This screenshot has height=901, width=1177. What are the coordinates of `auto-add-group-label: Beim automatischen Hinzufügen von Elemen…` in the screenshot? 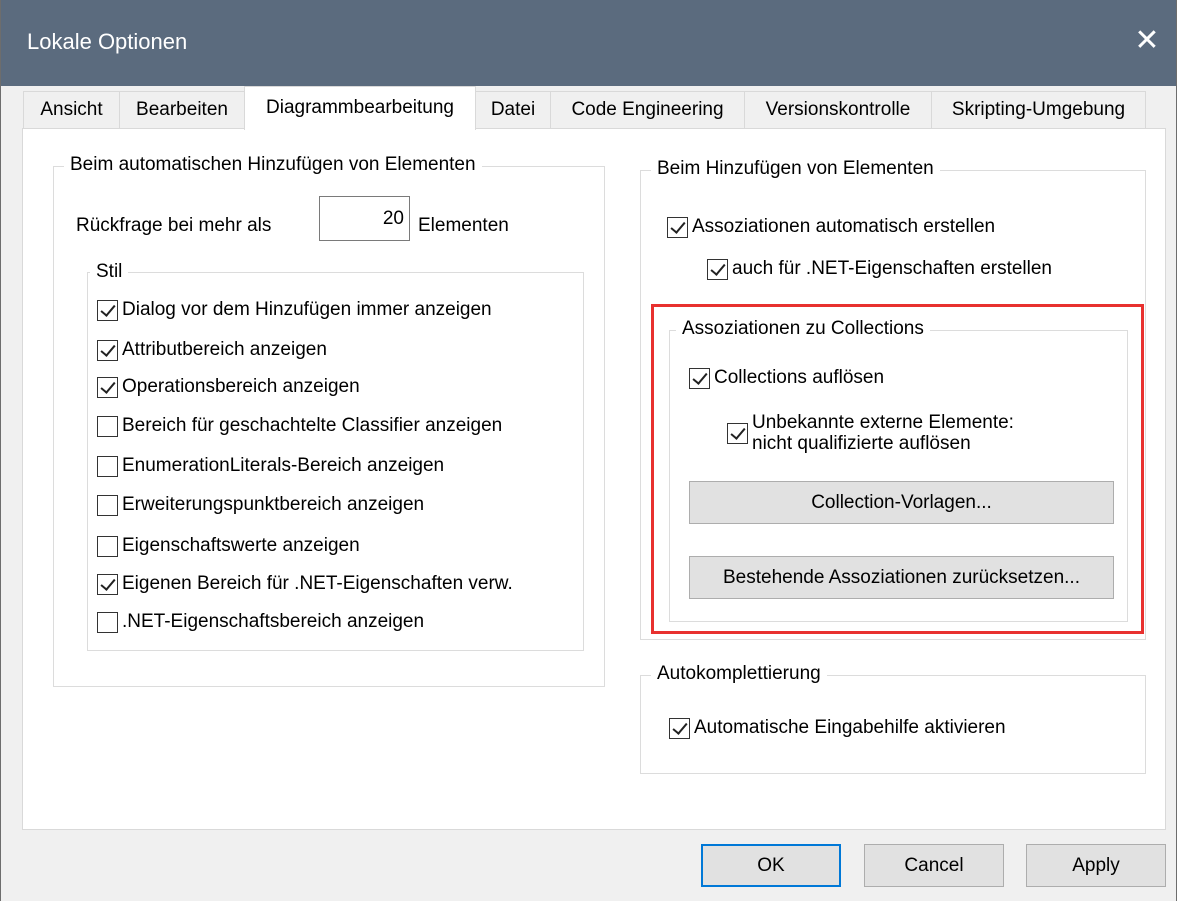 It's located at (273, 165).